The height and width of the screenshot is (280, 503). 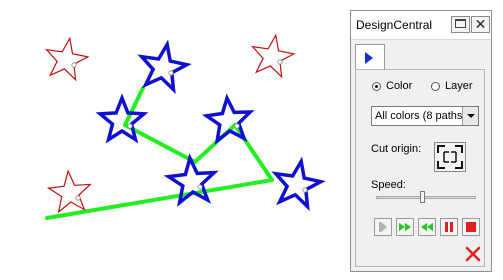 I want to click on cut-origin-selector, so click(x=450, y=157).